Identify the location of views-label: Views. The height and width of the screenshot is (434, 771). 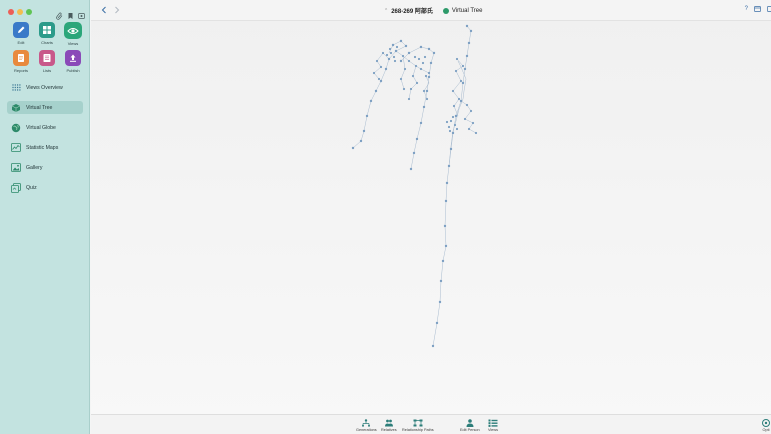
(73, 43).